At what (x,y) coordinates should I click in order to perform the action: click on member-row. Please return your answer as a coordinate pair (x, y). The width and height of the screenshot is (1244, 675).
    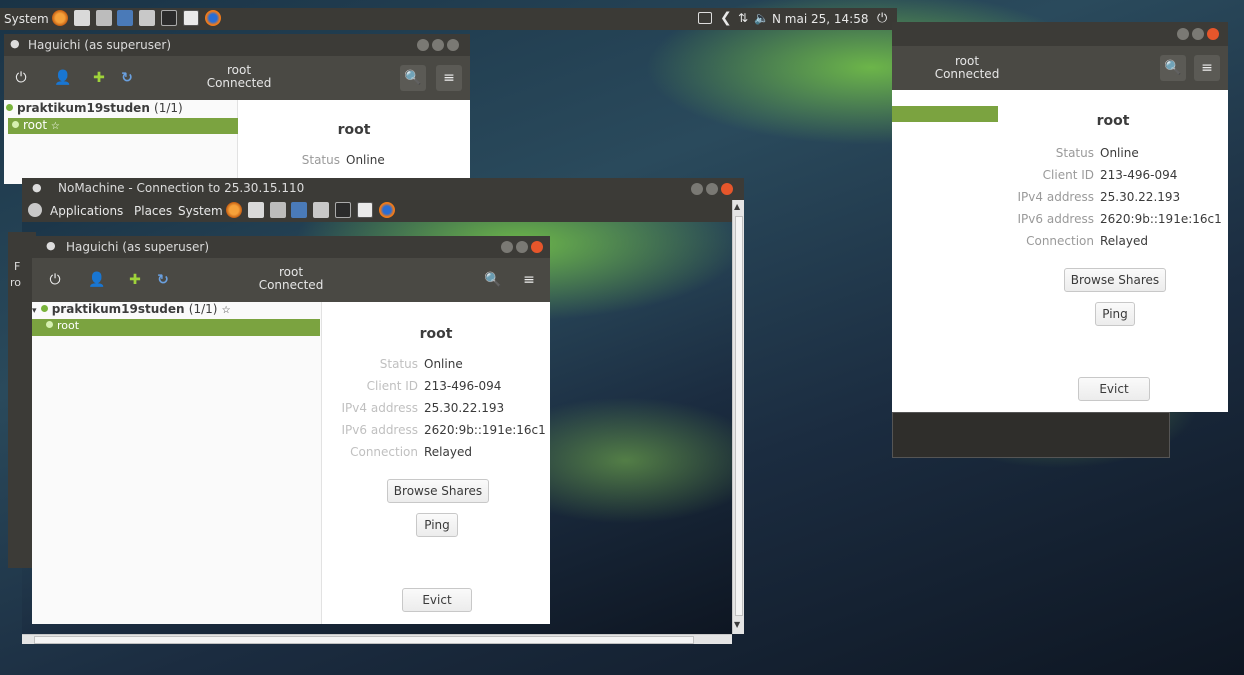
    Looking at the image, I should click on (945, 114).